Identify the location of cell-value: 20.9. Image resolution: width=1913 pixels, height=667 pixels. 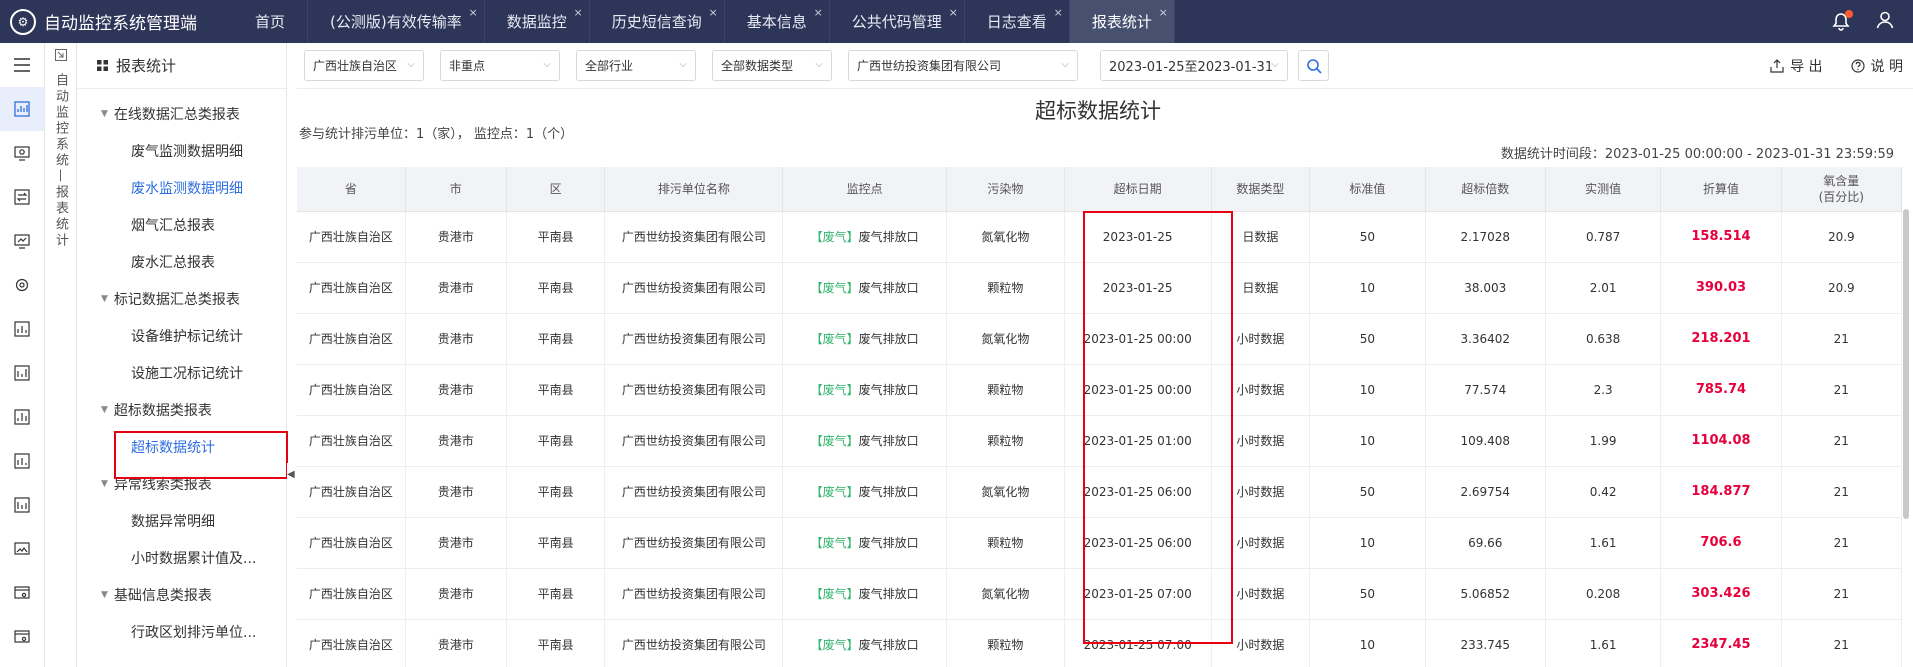
(1841, 287).